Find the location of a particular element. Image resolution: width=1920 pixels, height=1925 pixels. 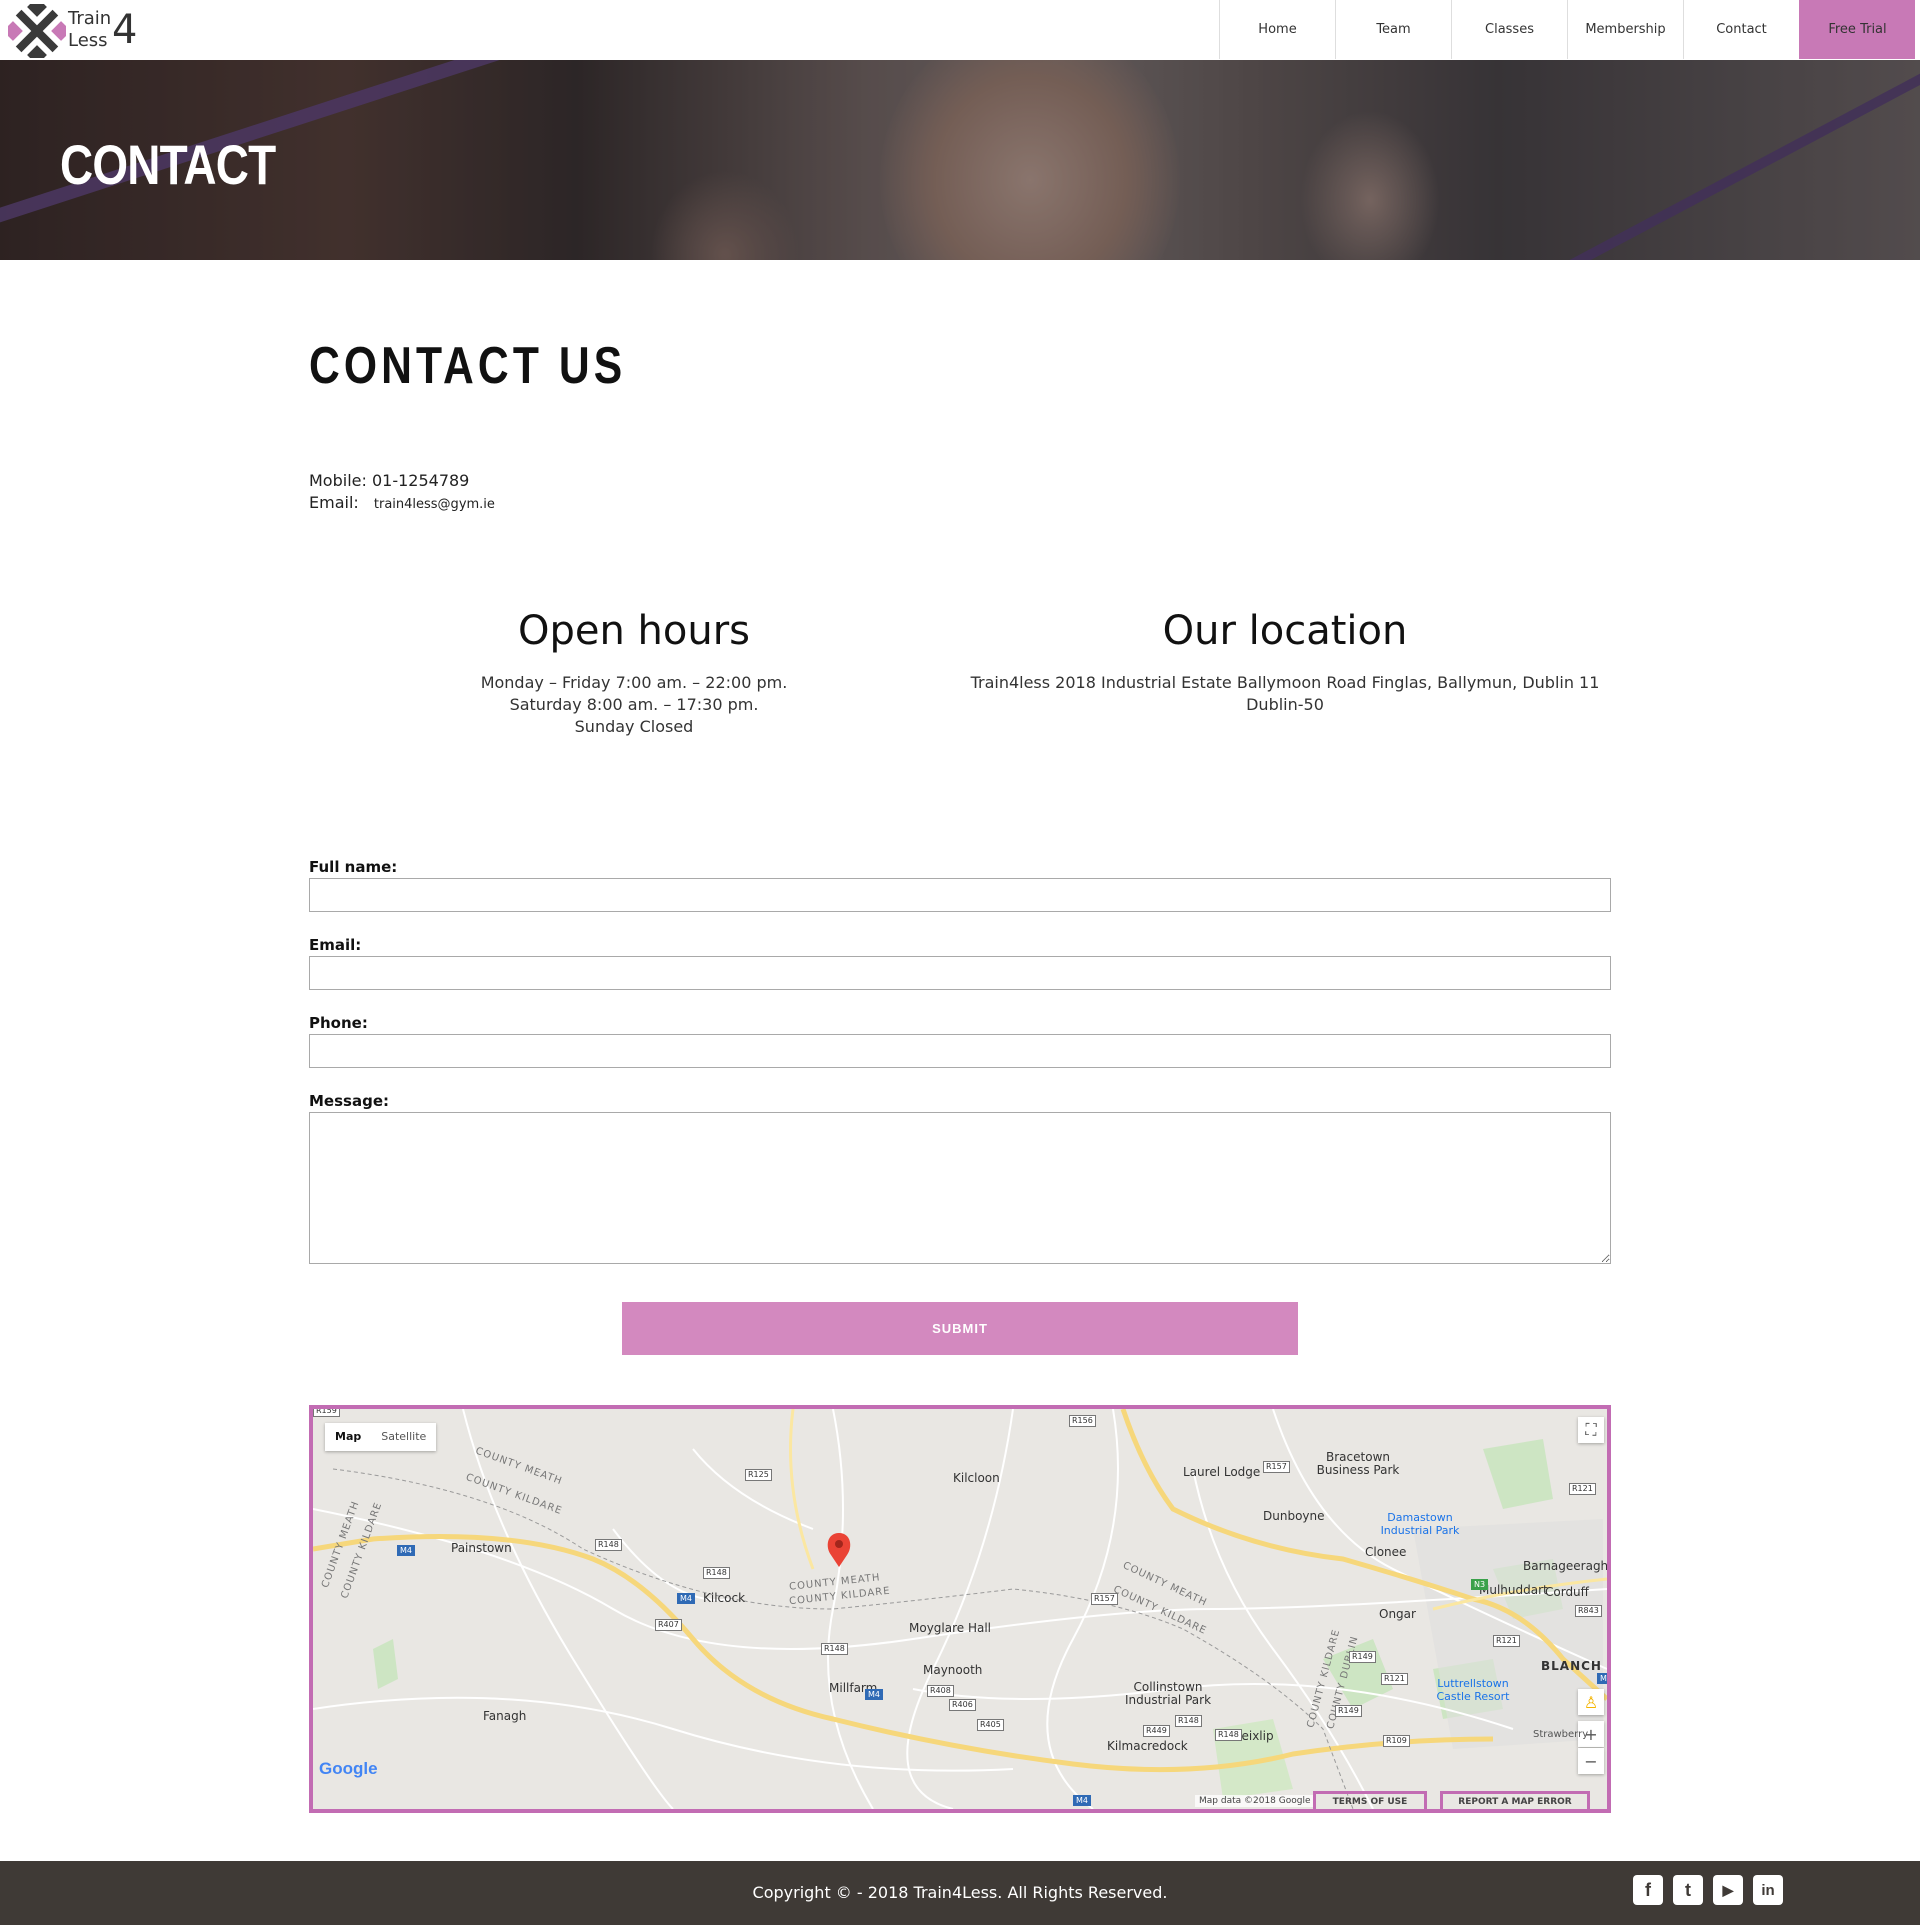

fullname-input is located at coordinates (960, 895).